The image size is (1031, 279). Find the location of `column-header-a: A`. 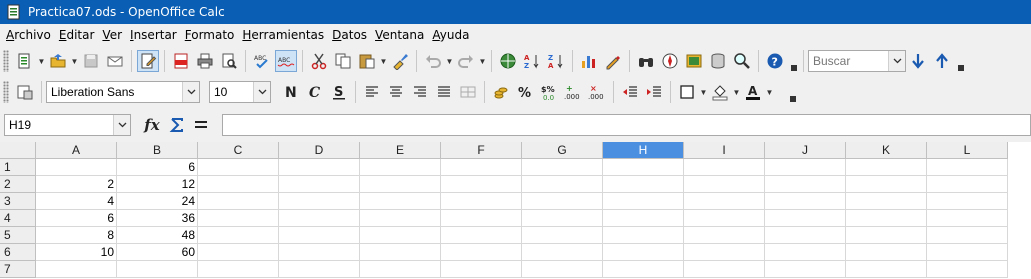

column-header-a: A is located at coordinates (76, 150).